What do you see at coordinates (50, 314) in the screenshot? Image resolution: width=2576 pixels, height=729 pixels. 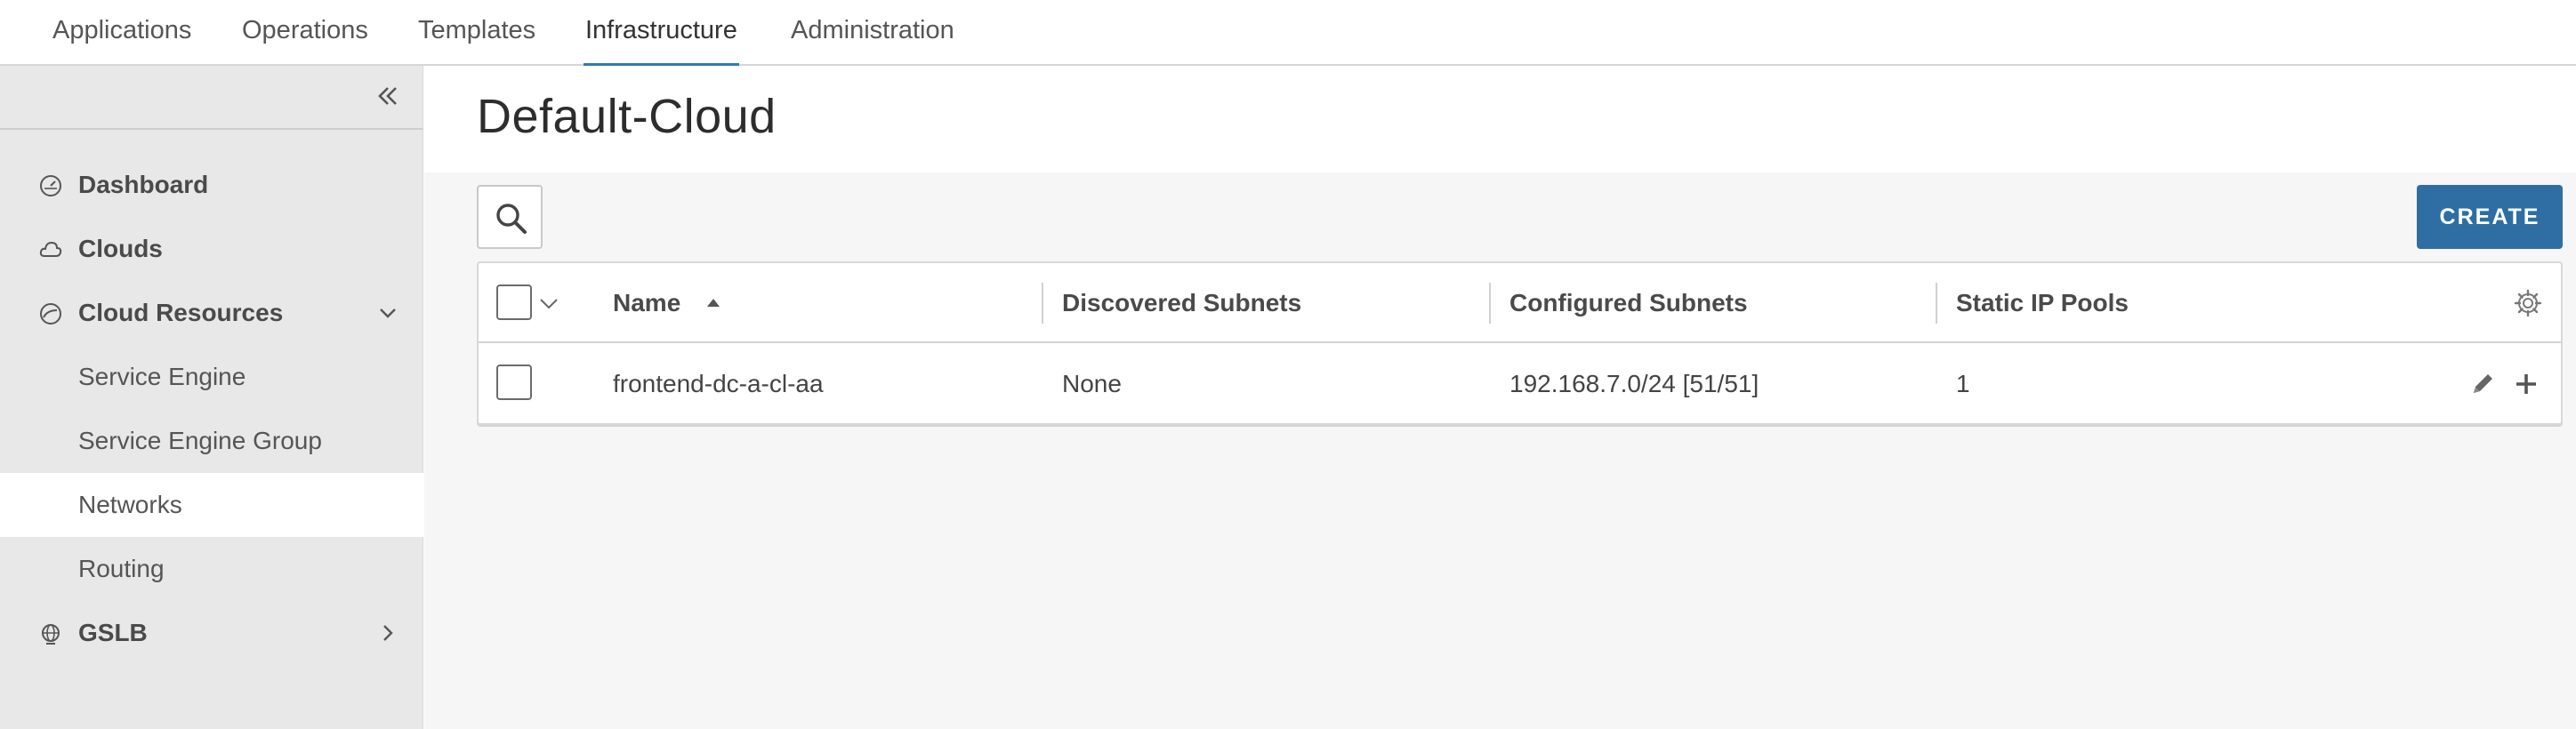 I see `cloud-resources-gauge-icon` at bounding box center [50, 314].